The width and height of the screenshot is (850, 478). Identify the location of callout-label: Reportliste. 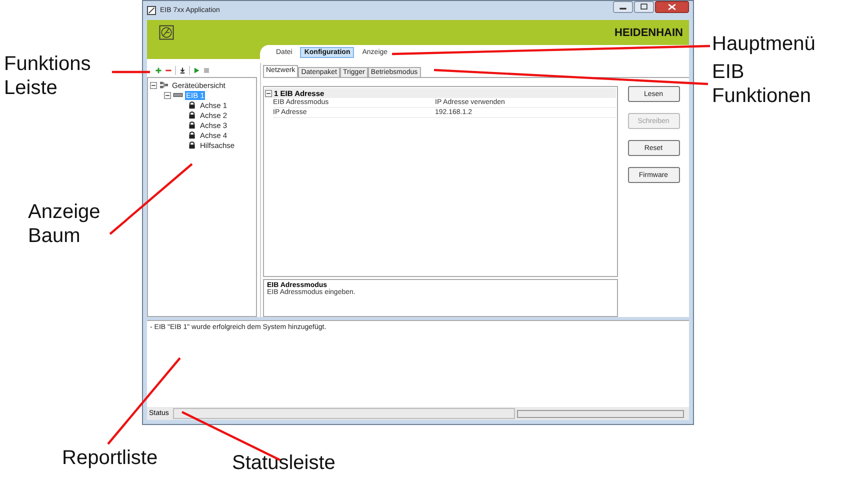
(110, 458).